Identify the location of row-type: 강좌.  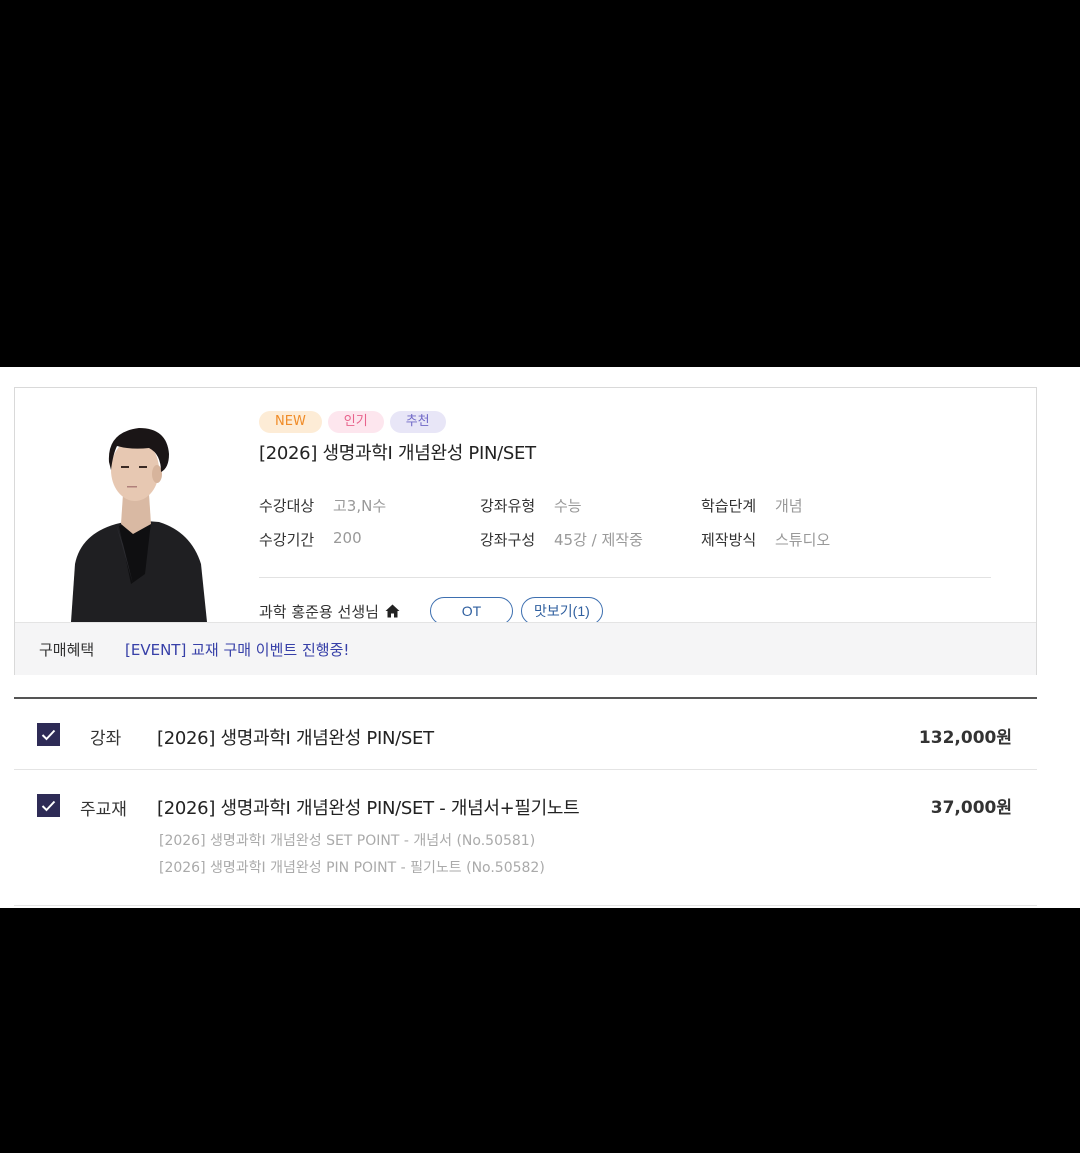
(106, 739).